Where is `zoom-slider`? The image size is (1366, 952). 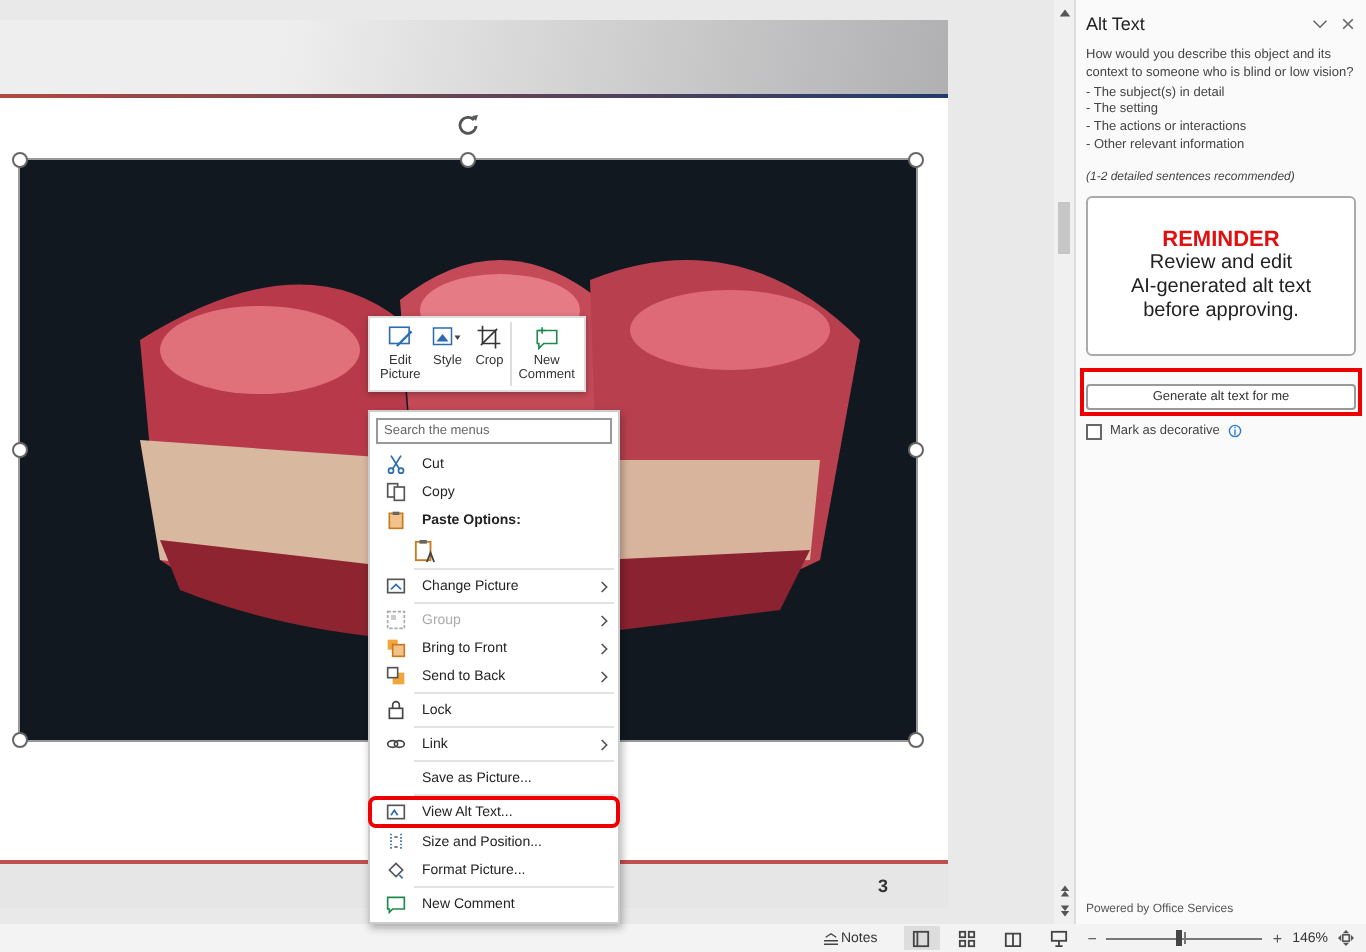
zoom-slider is located at coordinates (1184, 938).